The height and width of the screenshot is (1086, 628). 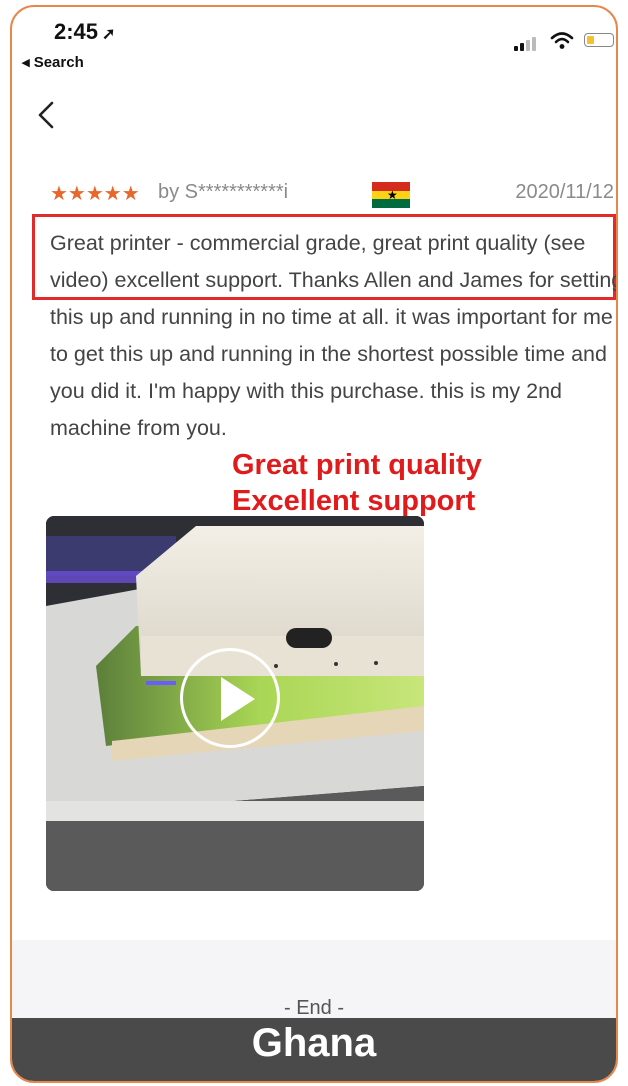 What do you see at coordinates (76, 31) in the screenshot?
I see `status-time-text: 2:45` at bounding box center [76, 31].